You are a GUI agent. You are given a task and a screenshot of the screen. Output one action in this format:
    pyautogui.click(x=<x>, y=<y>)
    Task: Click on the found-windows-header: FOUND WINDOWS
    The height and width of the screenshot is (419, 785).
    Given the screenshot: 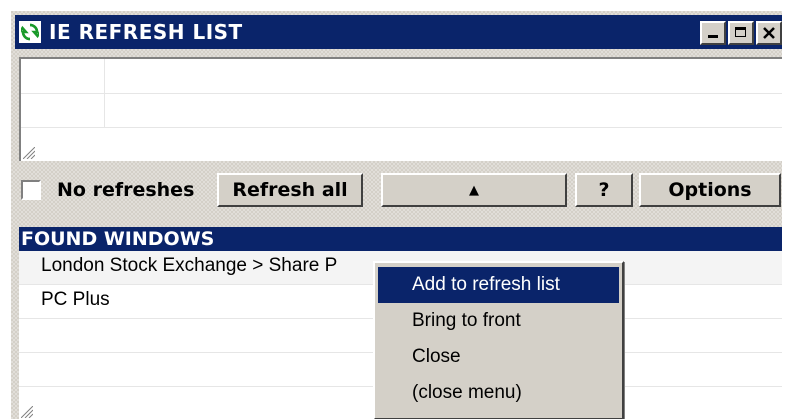 What is the action you would take?
    pyautogui.click(x=400, y=239)
    